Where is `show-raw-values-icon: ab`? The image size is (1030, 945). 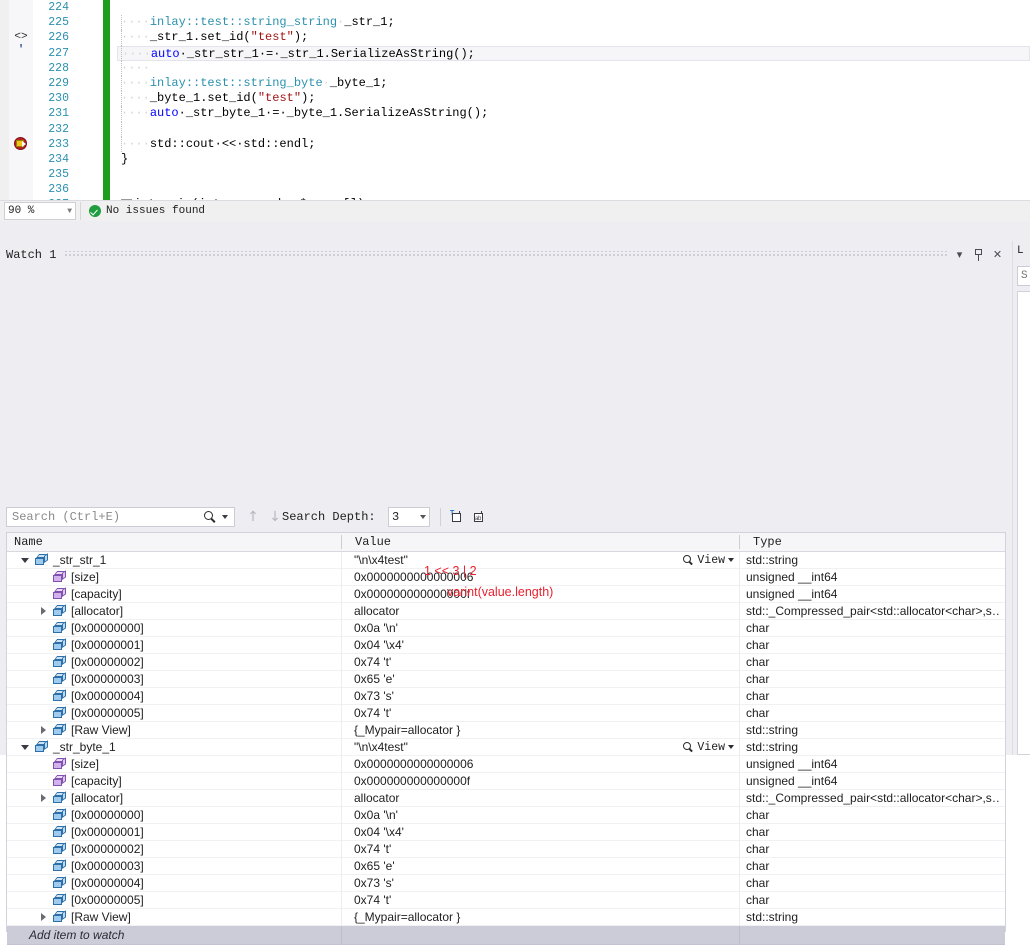
show-raw-values-icon: ab is located at coordinates (480, 518).